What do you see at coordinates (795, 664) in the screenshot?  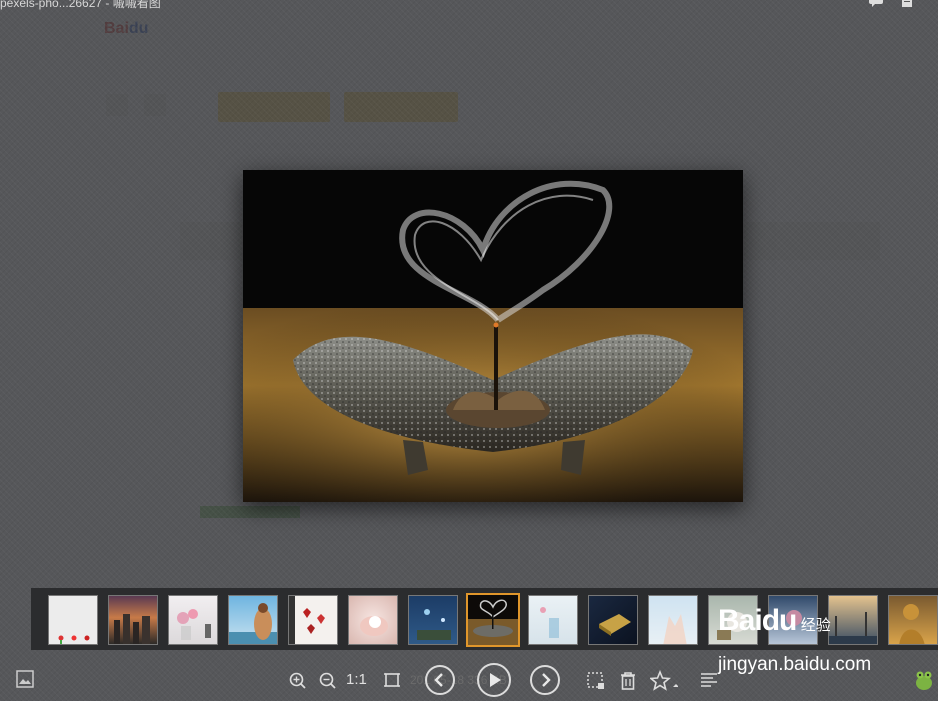 I see `watermark-url: jingyan.baidu.com` at bounding box center [795, 664].